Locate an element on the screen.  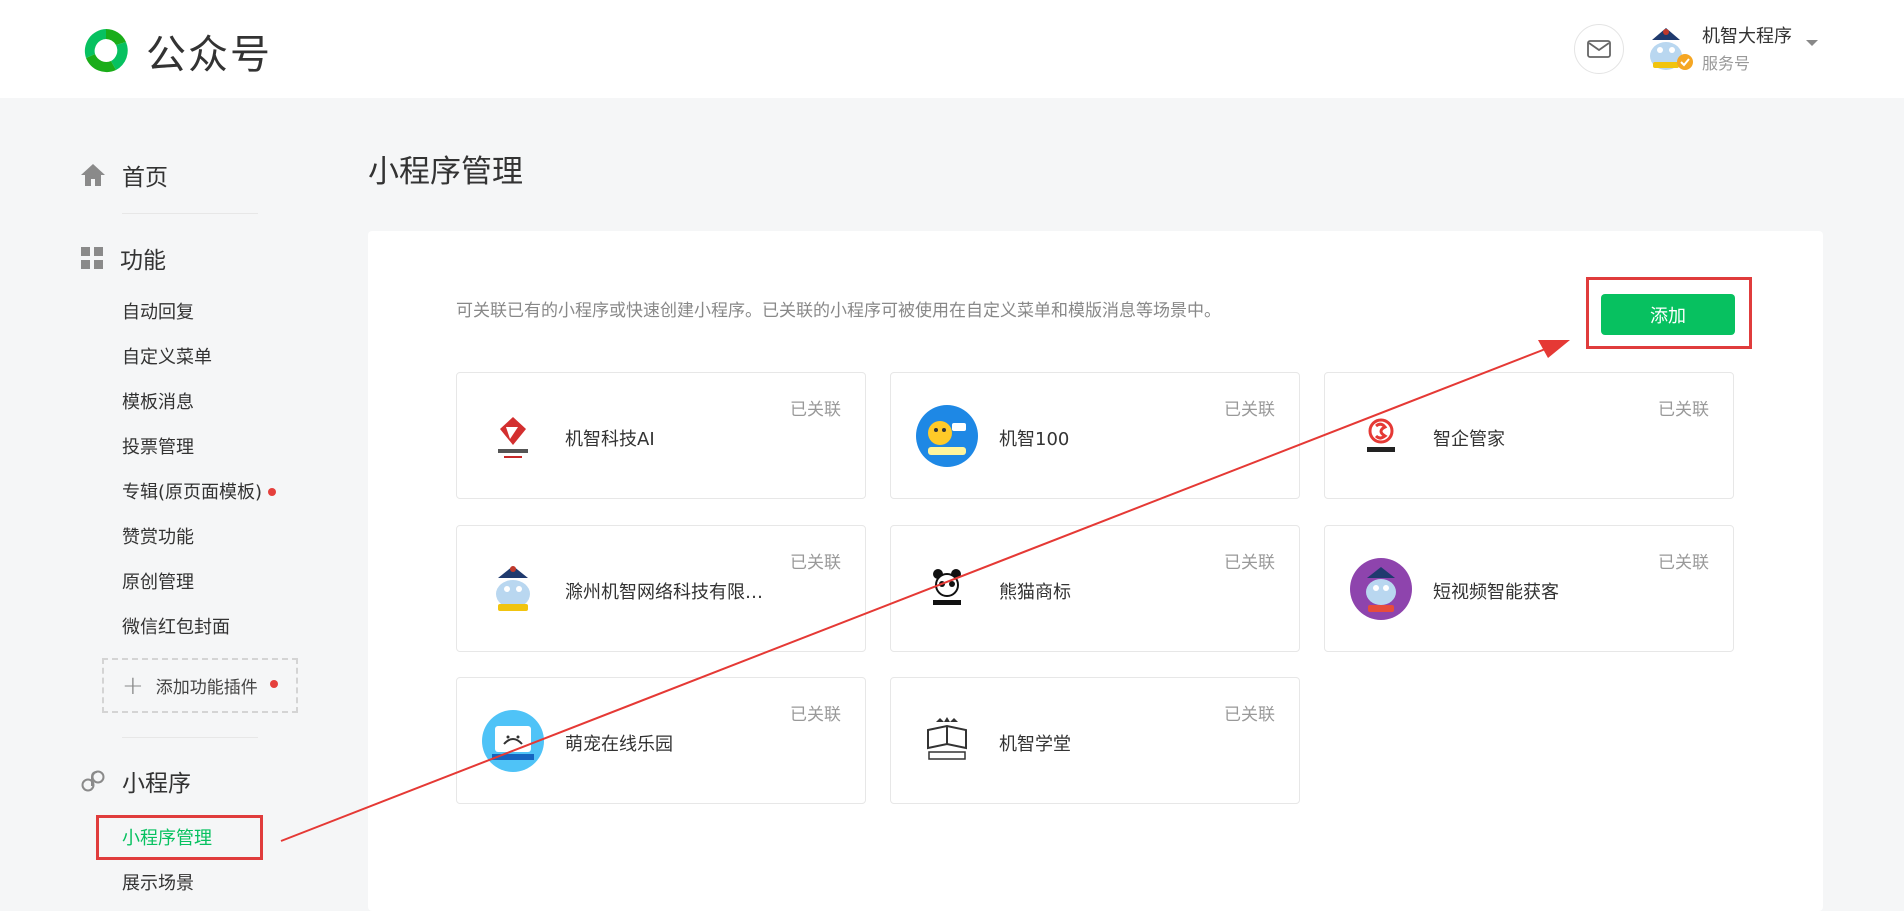
account-dropdown-icon is located at coordinates (1812, 43).